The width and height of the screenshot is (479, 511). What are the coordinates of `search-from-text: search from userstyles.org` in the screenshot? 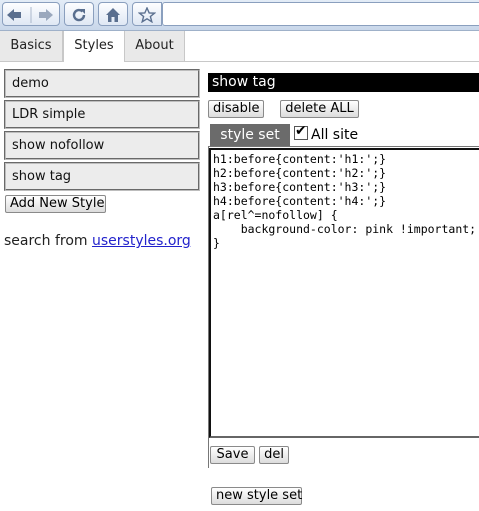 It's located at (97, 241).